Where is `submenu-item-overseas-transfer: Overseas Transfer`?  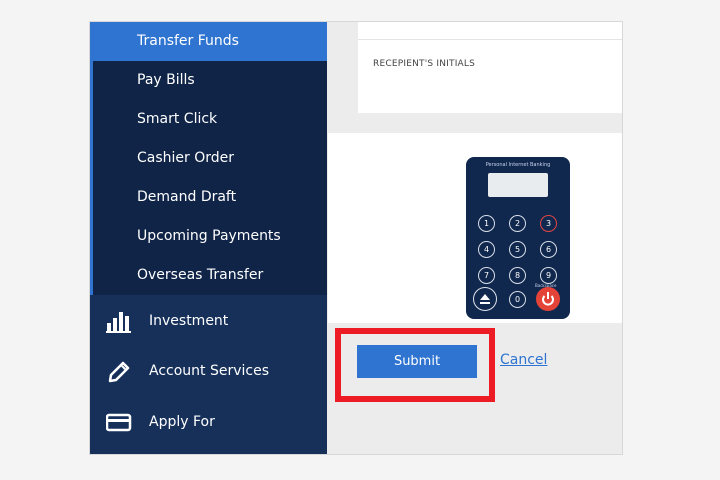 submenu-item-overseas-transfer: Overseas Transfer is located at coordinates (208, 275).